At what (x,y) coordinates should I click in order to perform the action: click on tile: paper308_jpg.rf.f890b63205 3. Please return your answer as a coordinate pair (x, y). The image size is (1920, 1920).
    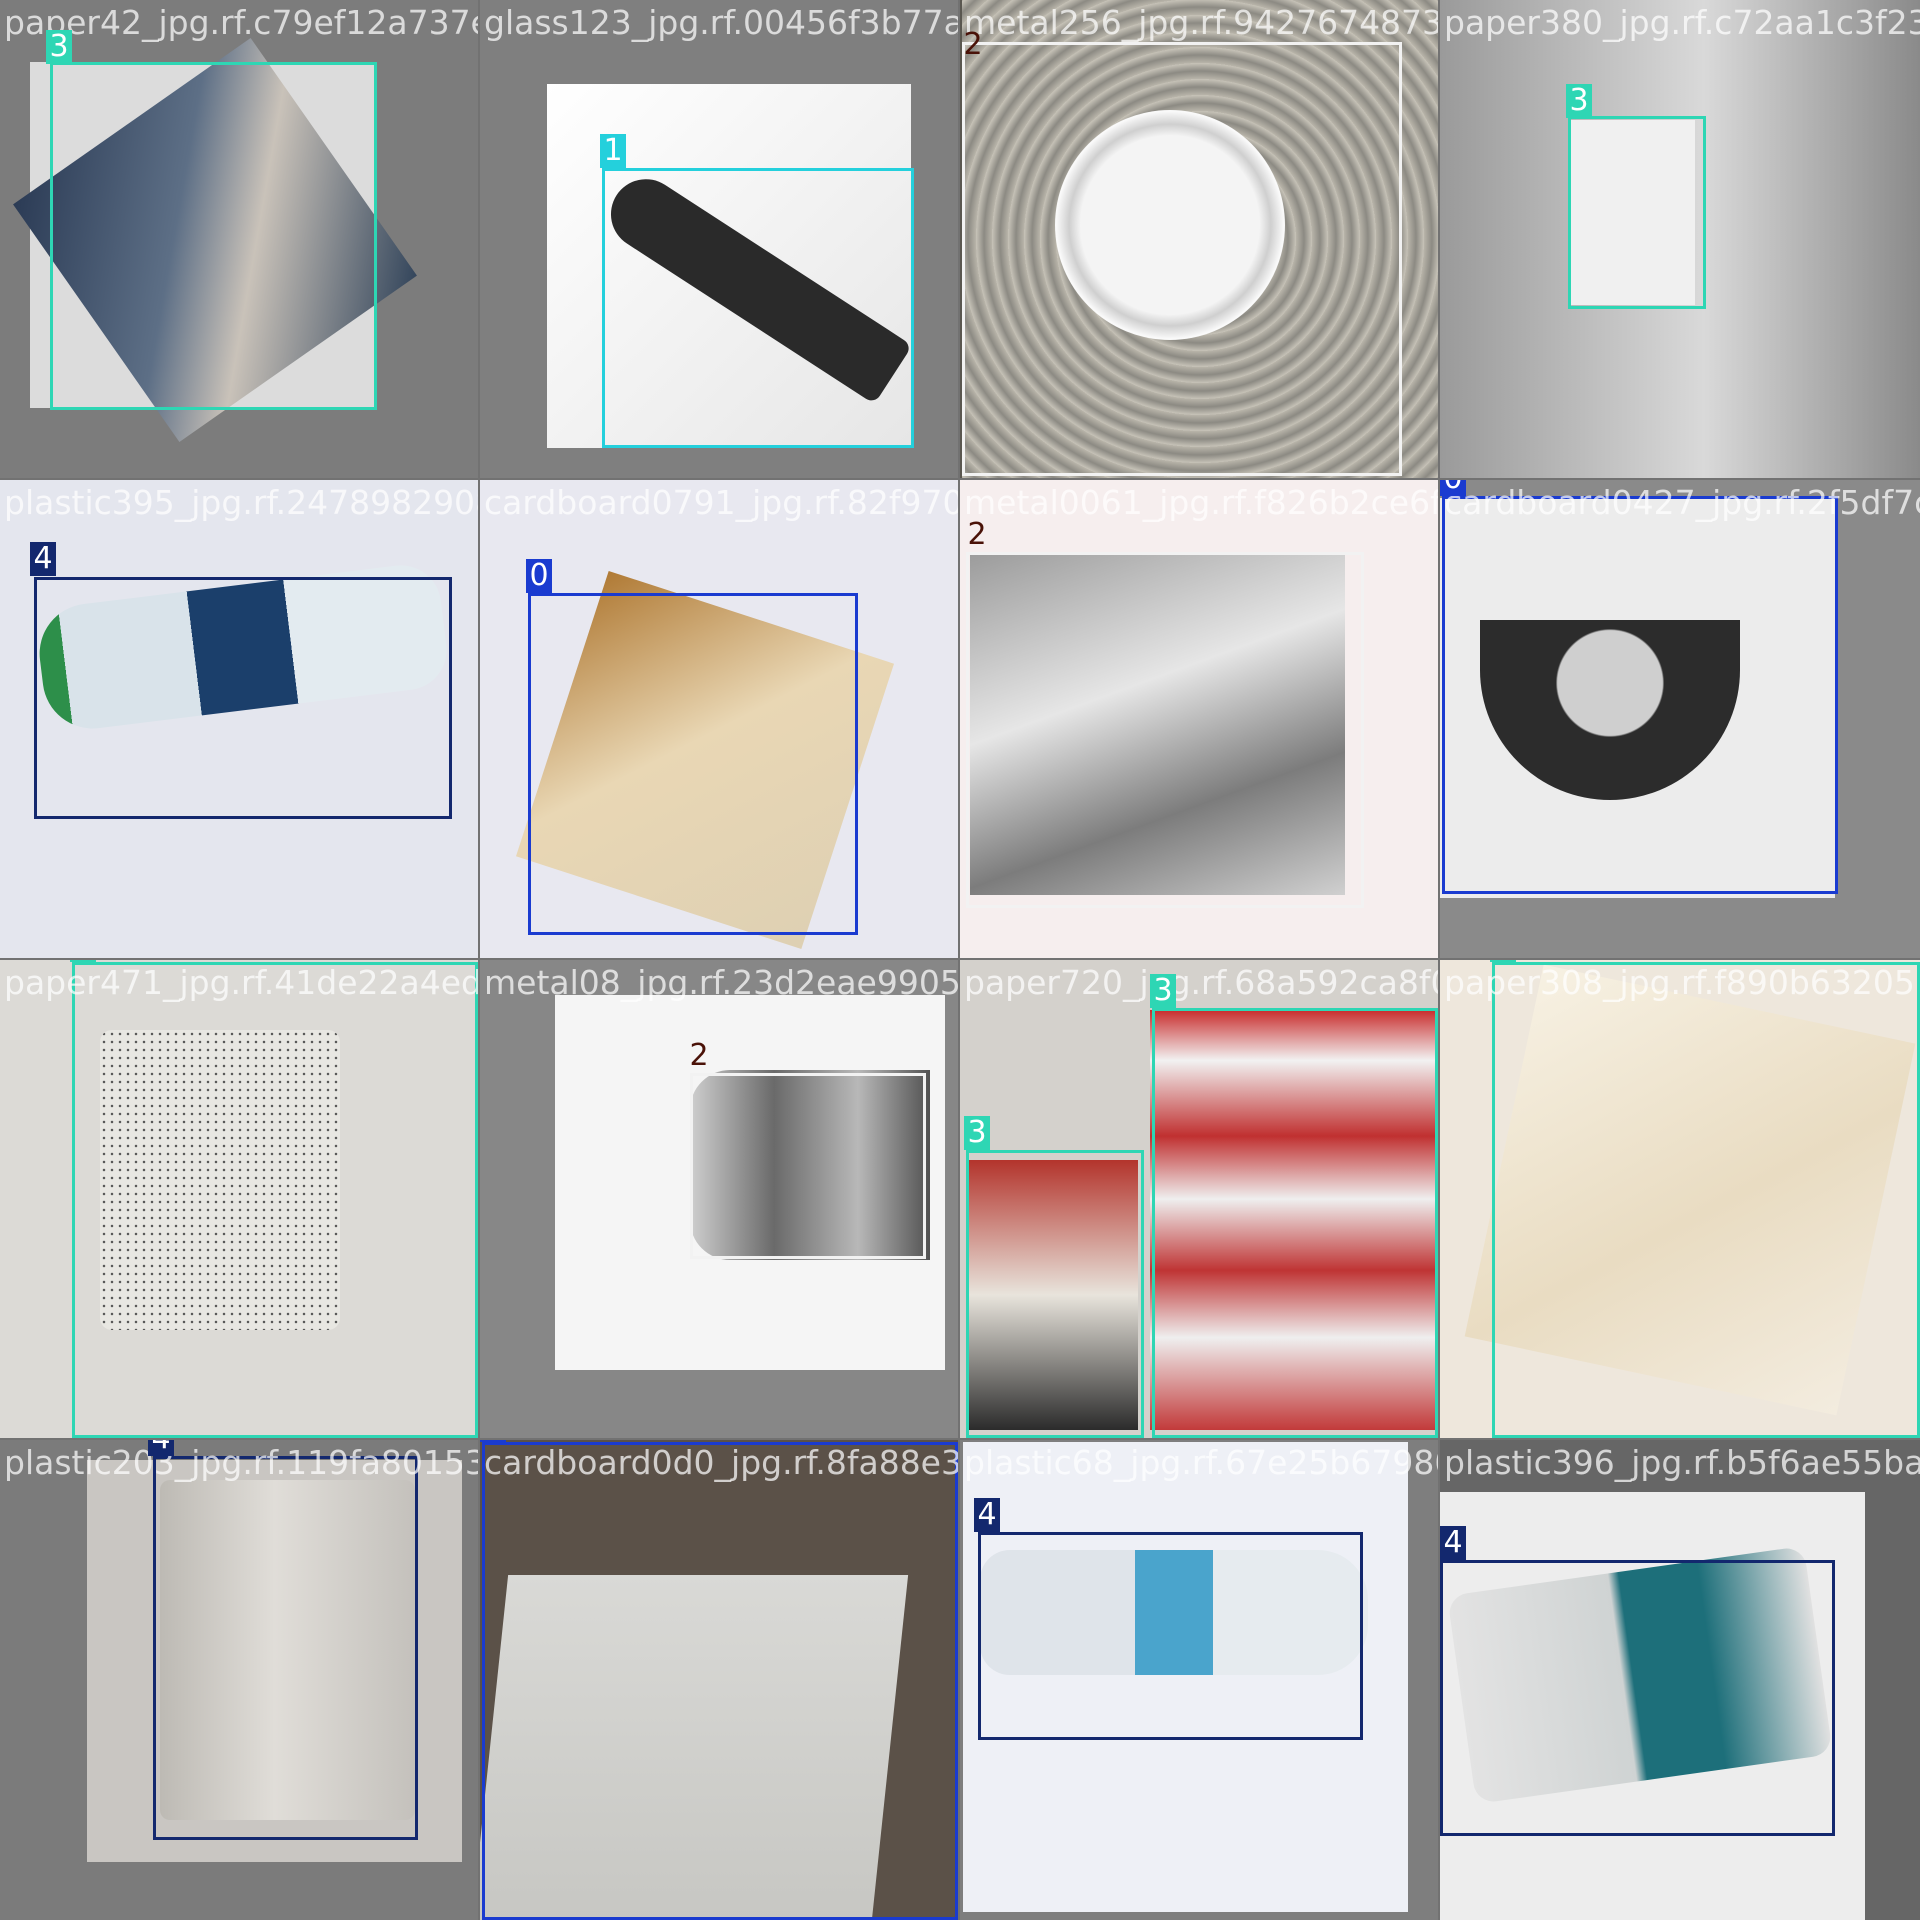
    Looking at the image, I should click on (1680, 1199).